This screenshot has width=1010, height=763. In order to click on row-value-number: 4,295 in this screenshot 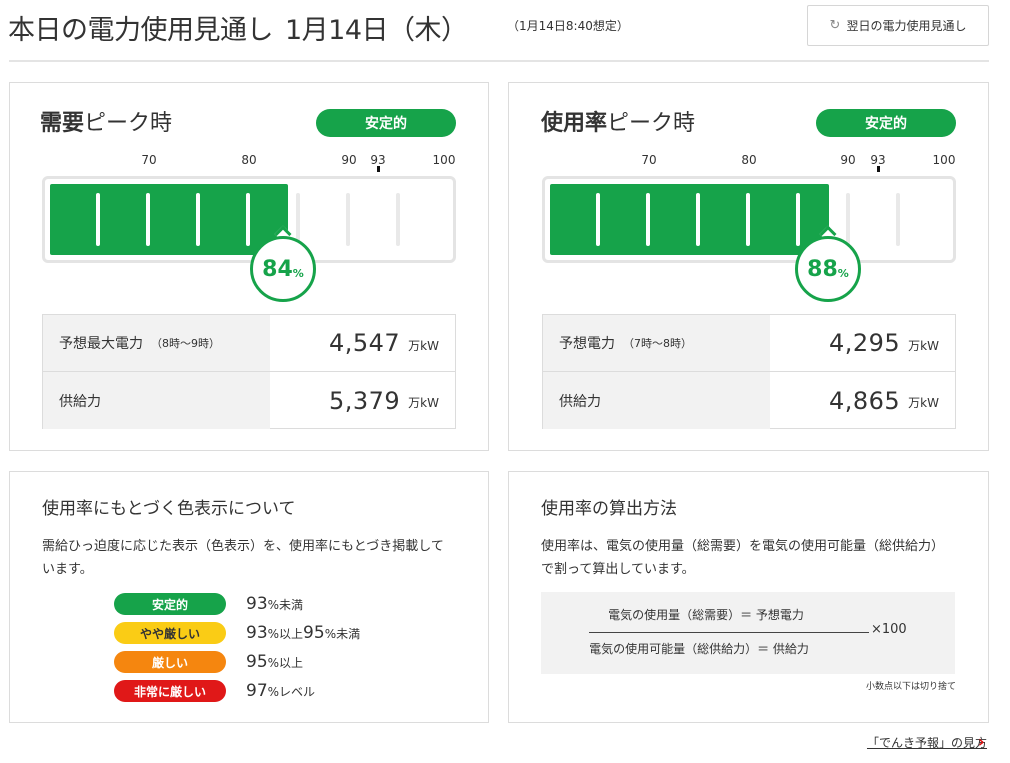, I will do `click(864, 343)`.